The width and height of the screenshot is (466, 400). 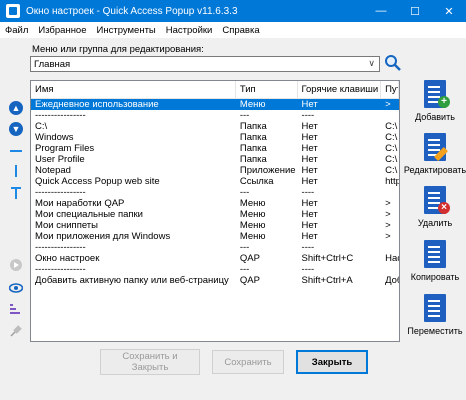 I want to click on delete-icon: ×, so click(x=444, y=208).